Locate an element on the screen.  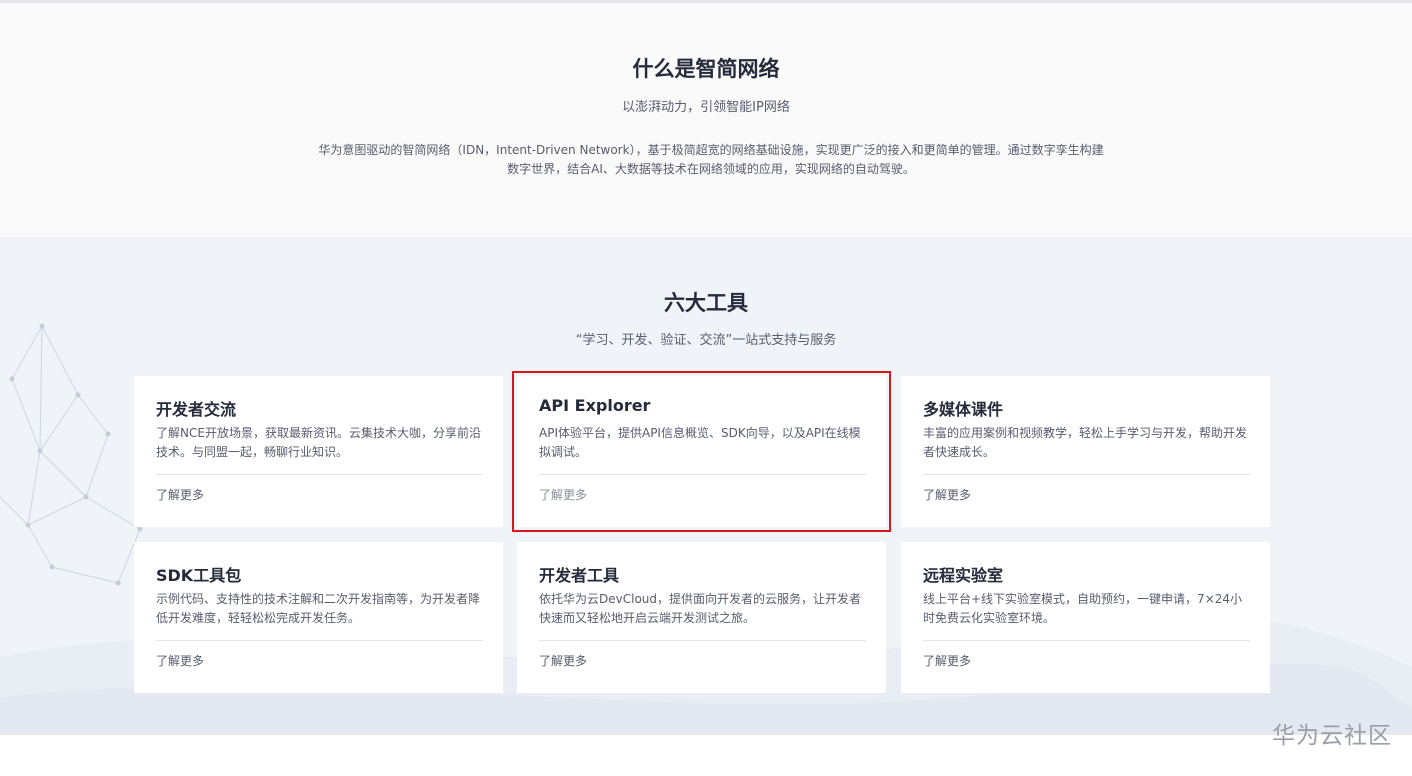
card-title: 开发者交流 is located at coordinates (196, 409).